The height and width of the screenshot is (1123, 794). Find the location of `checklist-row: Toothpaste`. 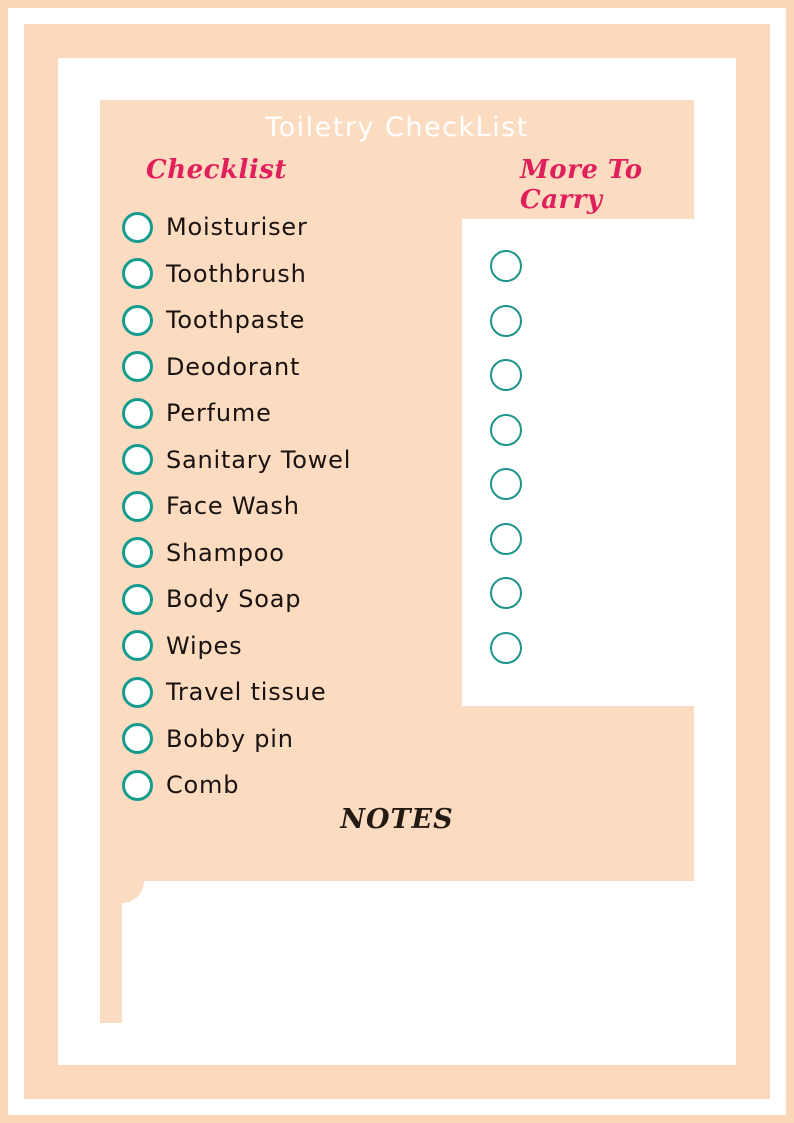

checklist-row: Toothpaste is located at coordinates (287, 320).